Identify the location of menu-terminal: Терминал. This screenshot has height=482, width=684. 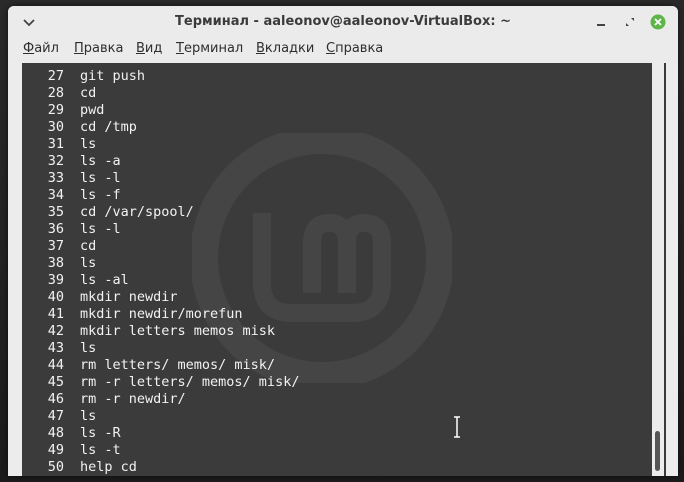
(209, 48).